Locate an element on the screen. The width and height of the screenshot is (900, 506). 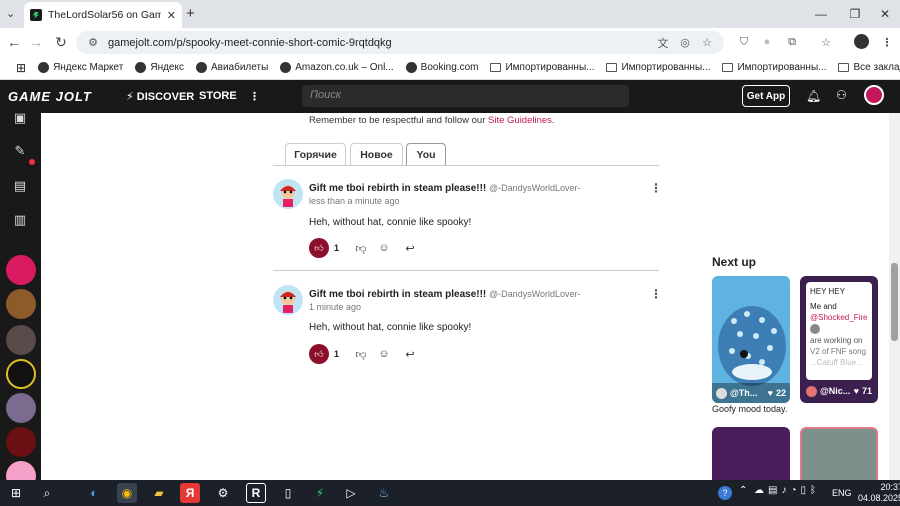
gamejolt-app-icon: ⚡ is located at coordinates (320, 493).